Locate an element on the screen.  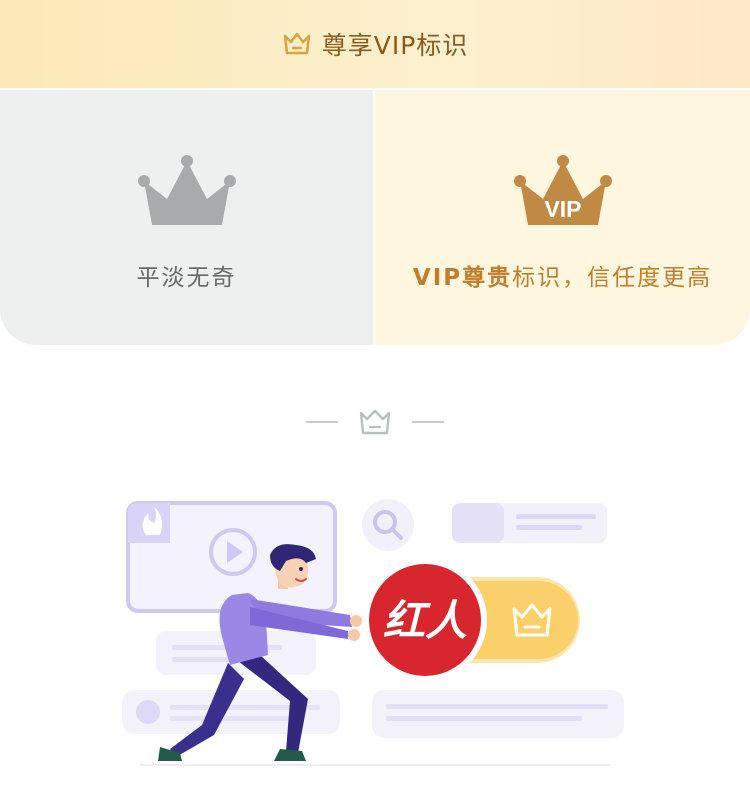
vip-label-rest: 标识，信任度更高 is located at coordinates (612, 278).